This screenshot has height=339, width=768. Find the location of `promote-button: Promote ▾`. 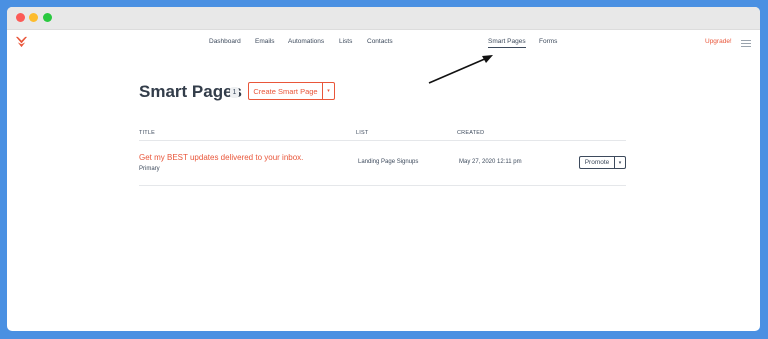

promote-button: Promote ▾ is located at coordinates (602, 162).